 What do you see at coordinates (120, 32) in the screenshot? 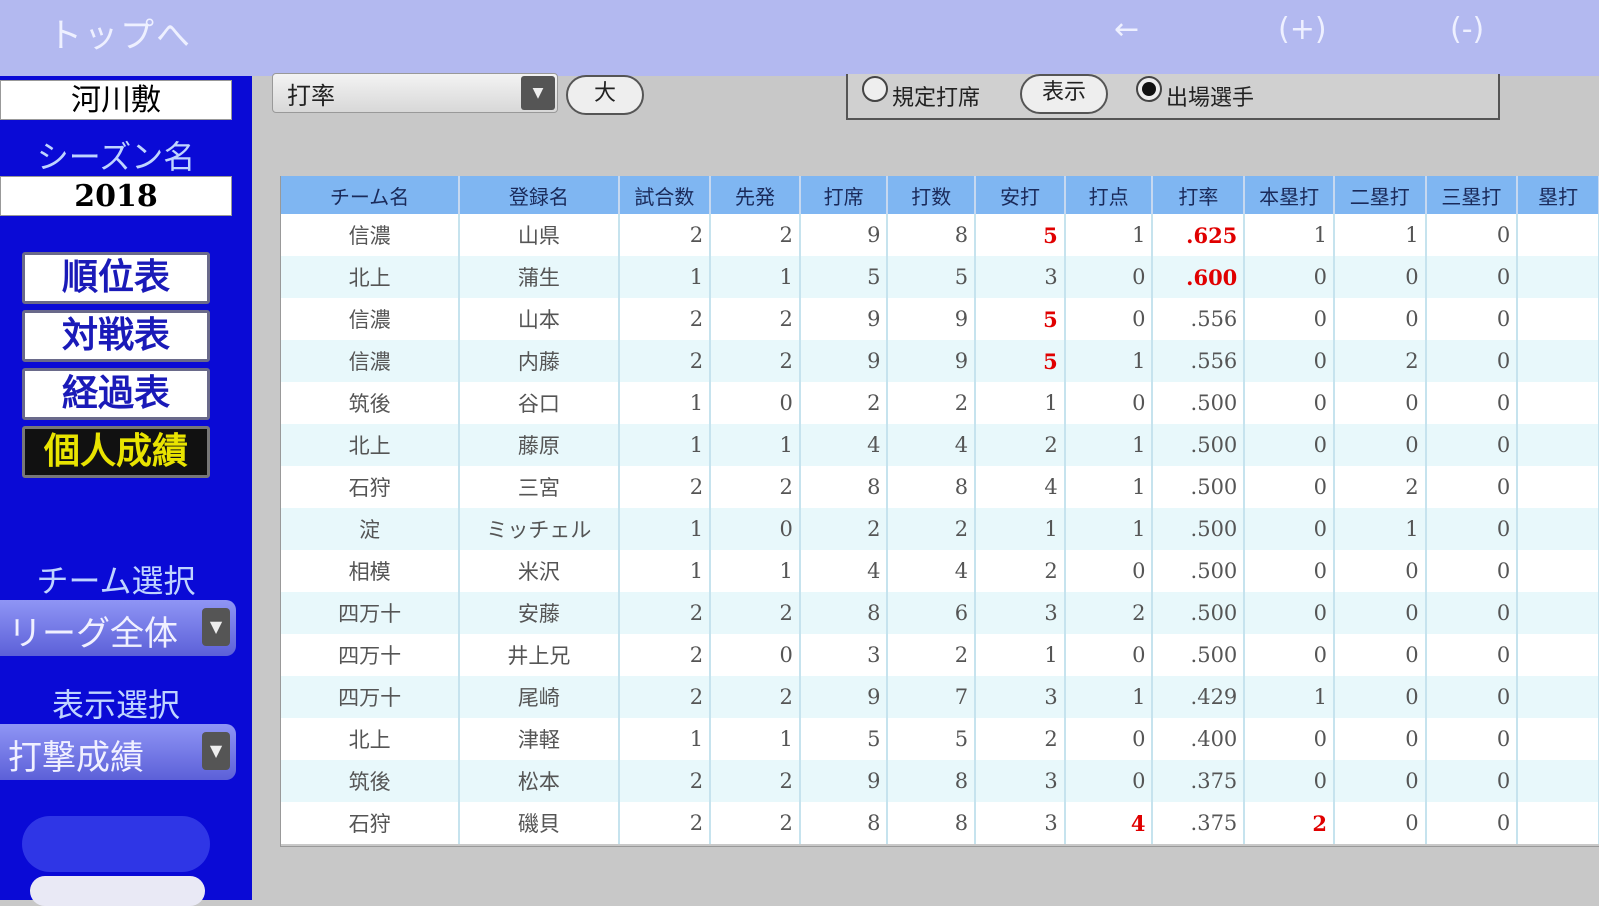
I see `home-link: トップへ` at bounding box center [120, 32].